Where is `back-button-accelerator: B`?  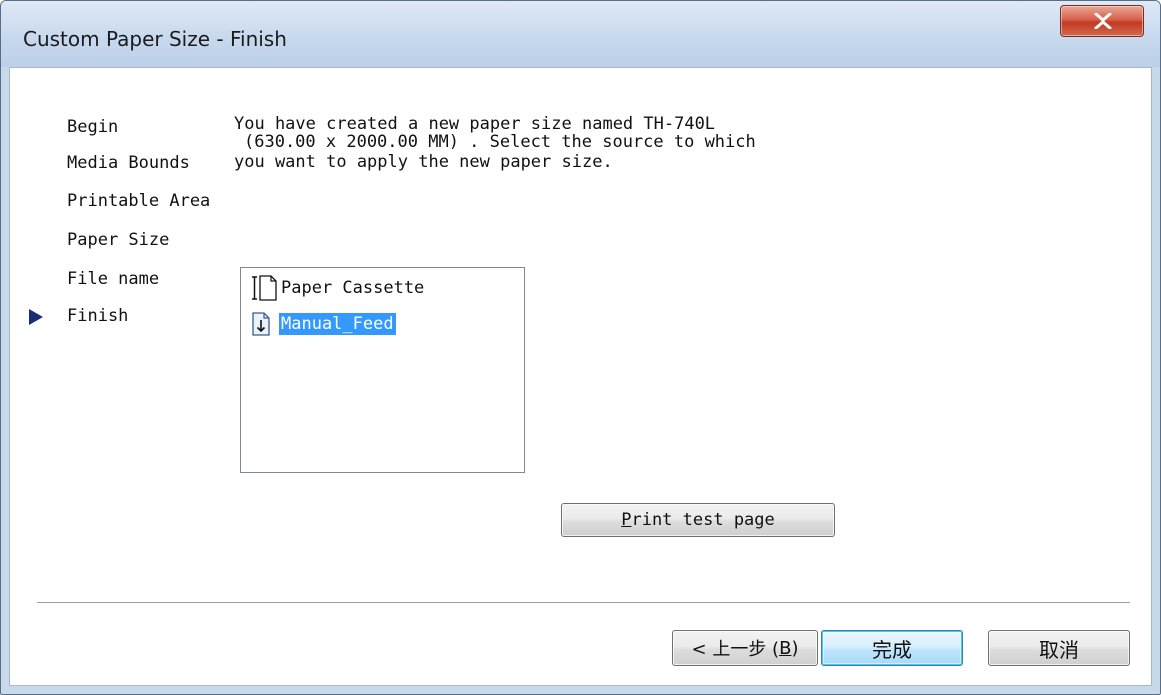
back-button-accelerator: B is located at coordinates (785, 648).